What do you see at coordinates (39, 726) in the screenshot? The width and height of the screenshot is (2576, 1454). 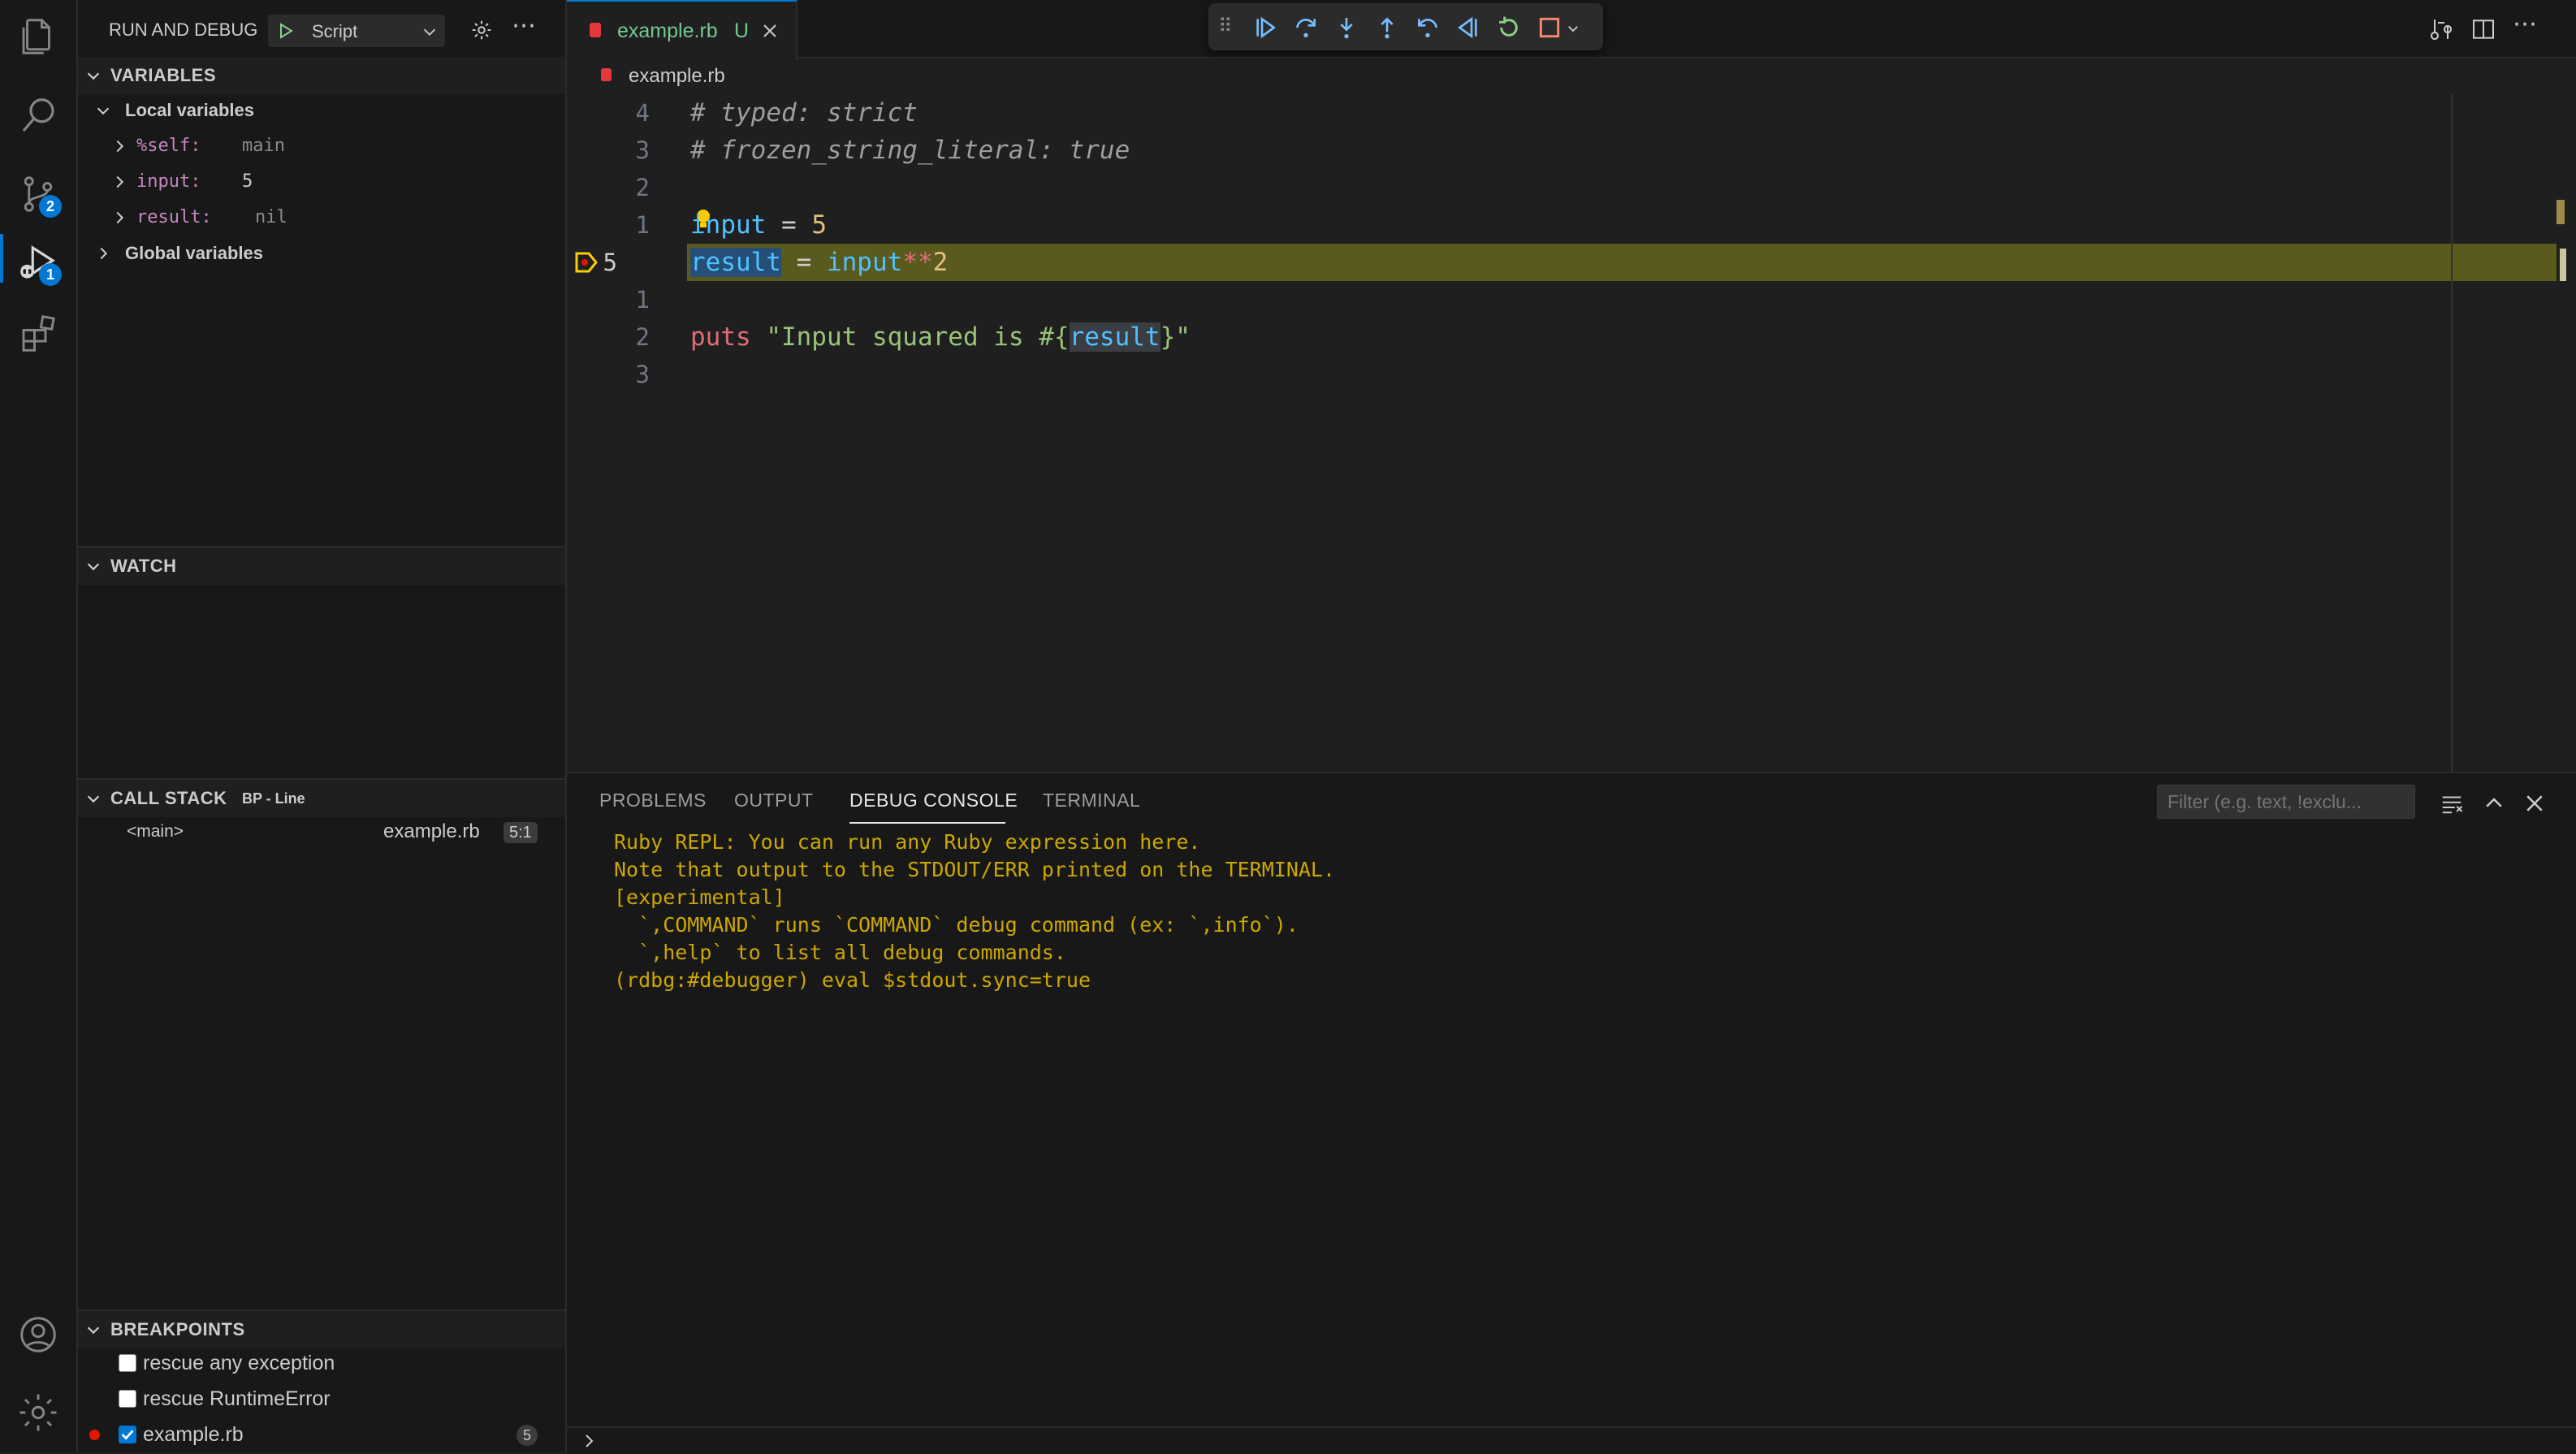 I see `activity-bar: 2 1` at bounding box center [39, 726].